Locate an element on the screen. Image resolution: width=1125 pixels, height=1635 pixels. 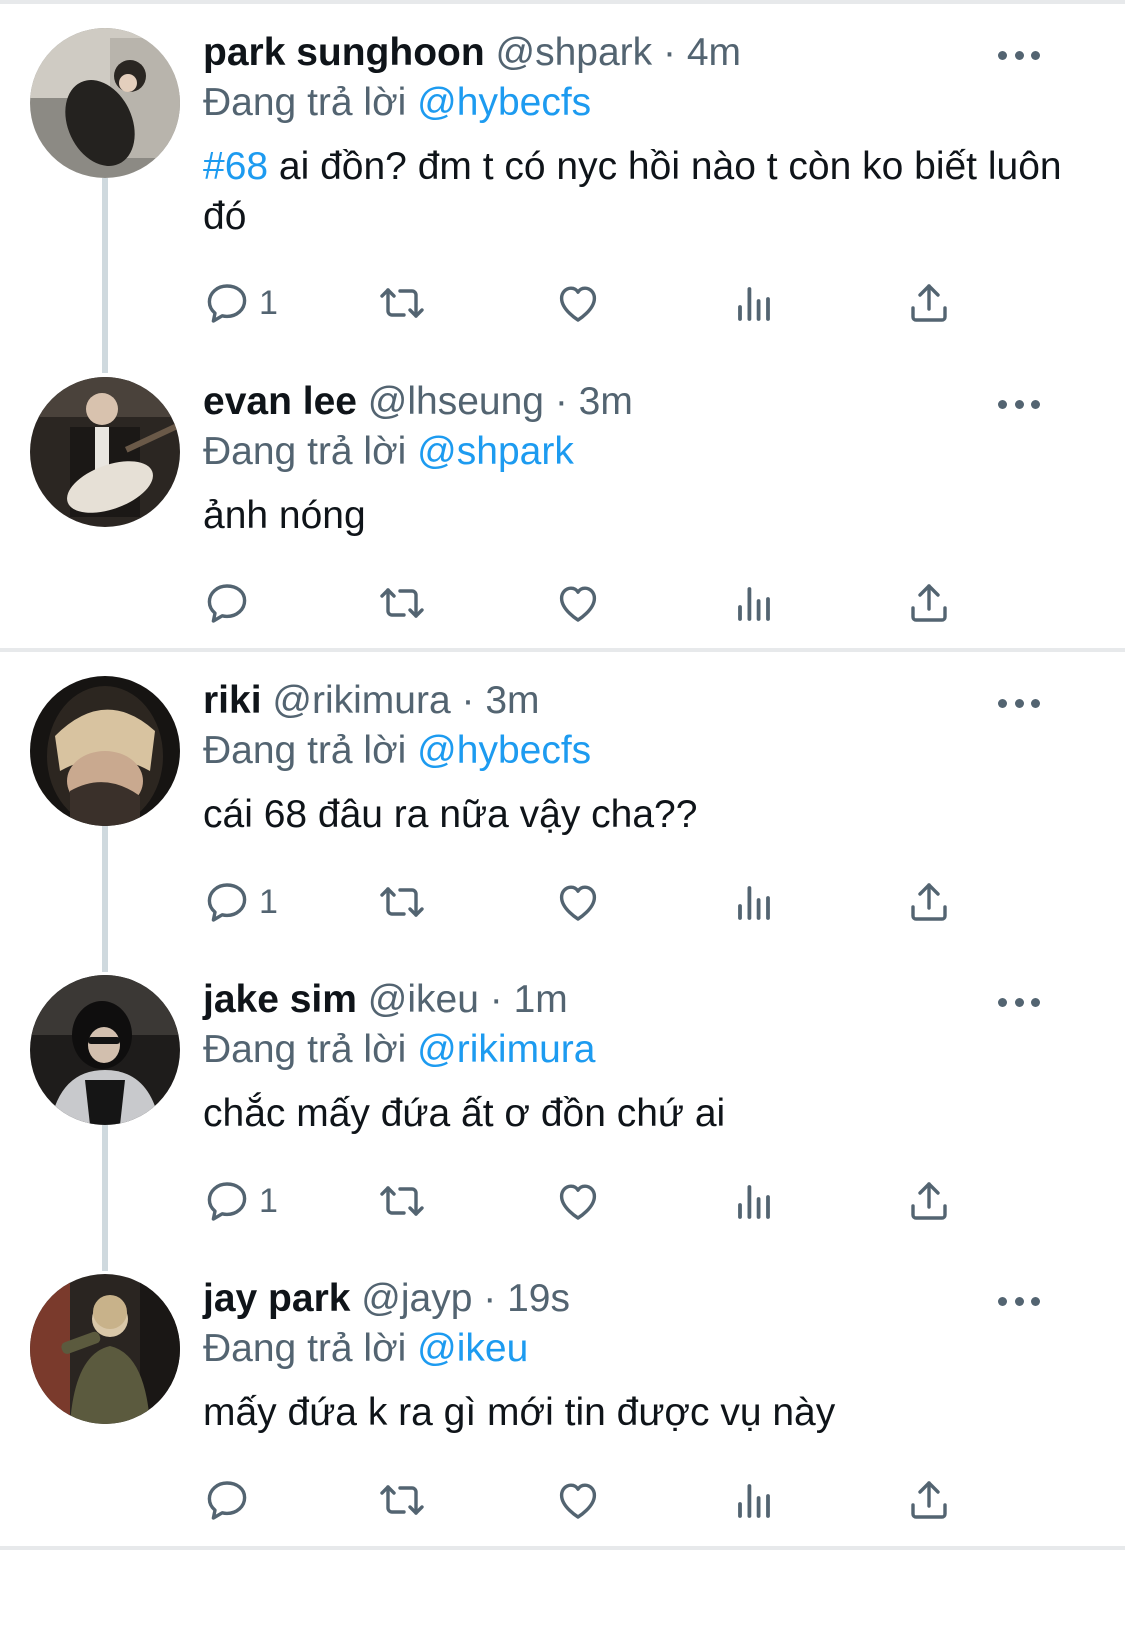
timestamp: · 4m is located at coordinates (702, 52).